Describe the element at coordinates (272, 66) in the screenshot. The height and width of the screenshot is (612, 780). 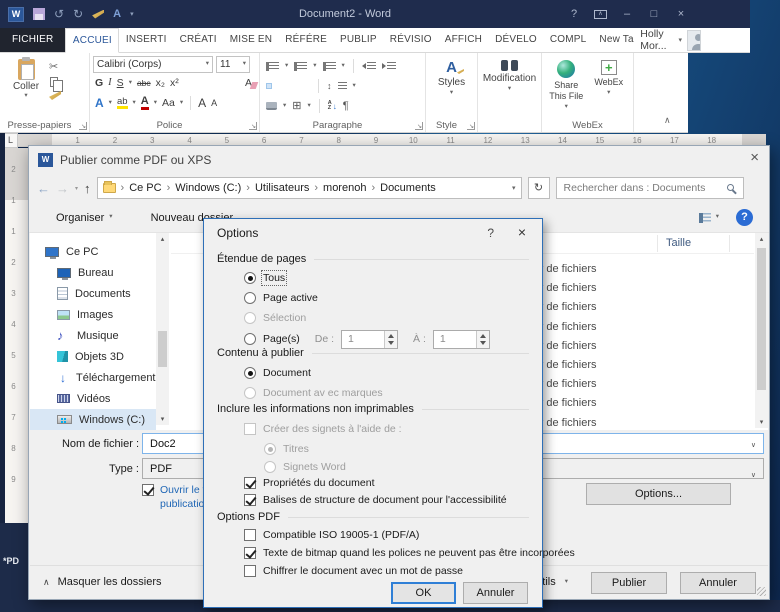
I see `bullets-icon` at that location.